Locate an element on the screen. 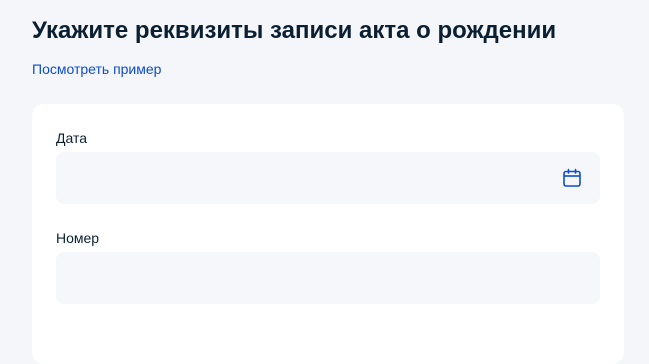 Image resolution: width=649 pixels, height=364 pixels. view-example-link: Посмотреть пример is located at coordinates (96, 69).